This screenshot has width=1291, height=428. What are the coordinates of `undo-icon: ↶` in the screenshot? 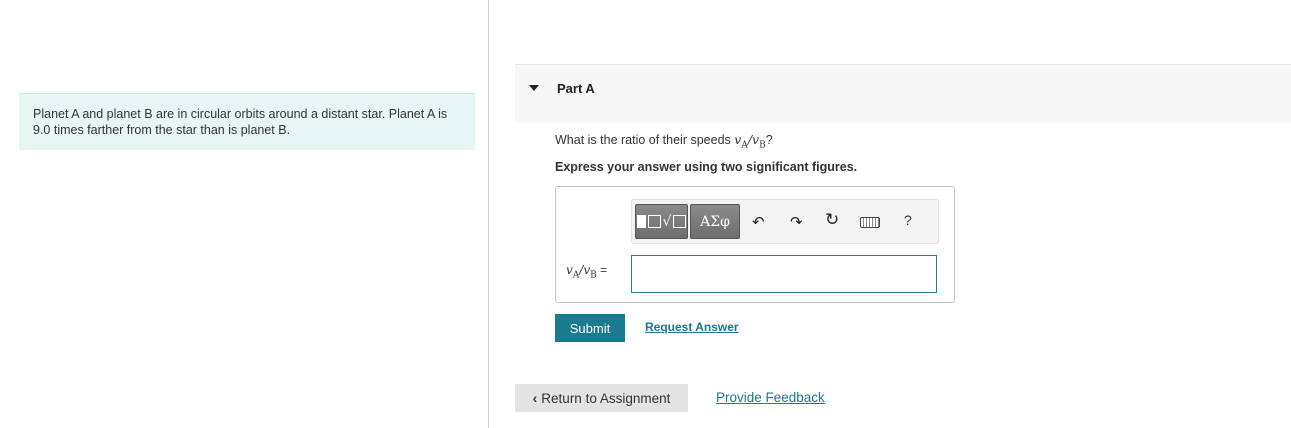 It's located at (758, 222).